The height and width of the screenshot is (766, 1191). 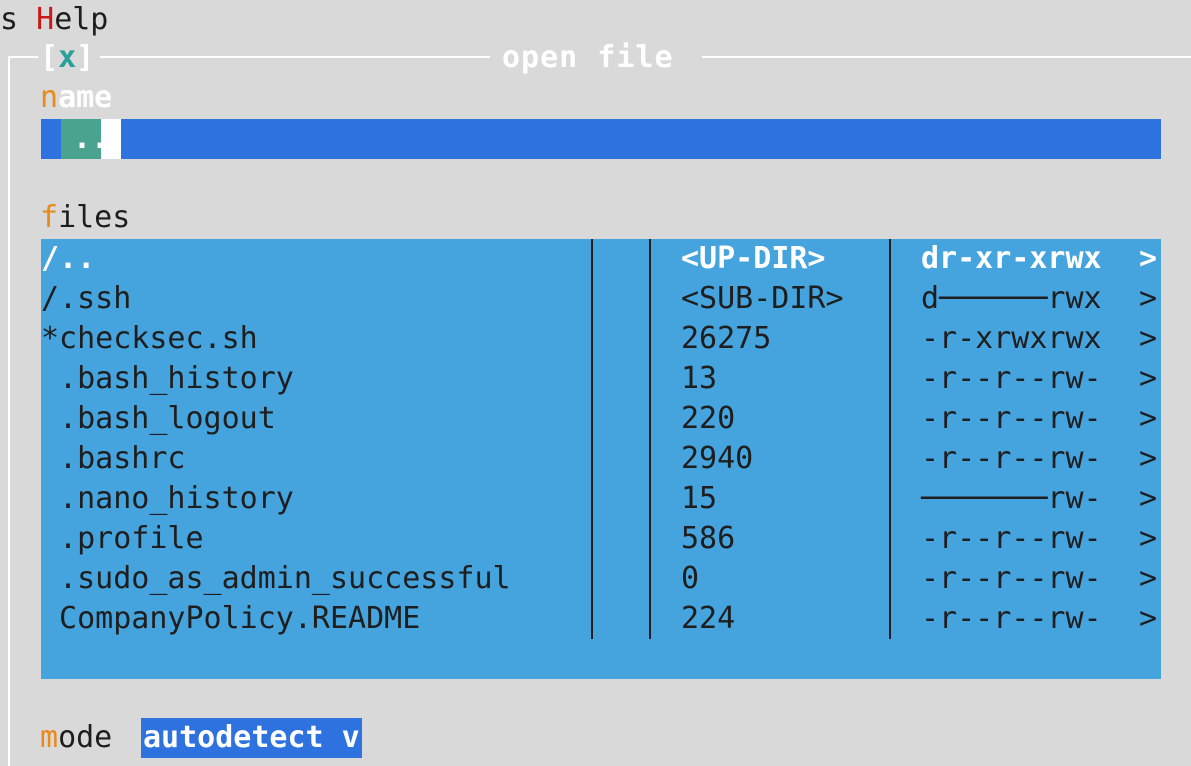 What do you see at coordinates (295, 57) in the screenshot?
I see `frame-top-mid` at bounding box center [295, 57].